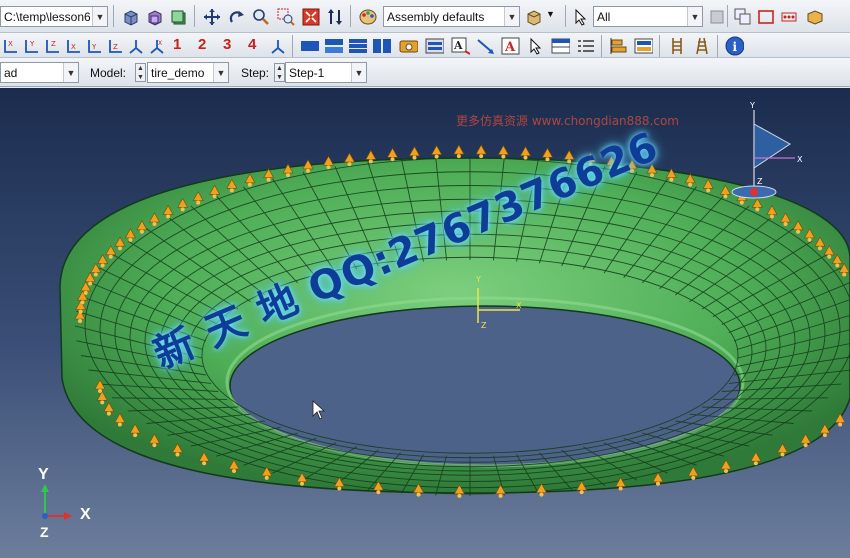 Image resolution: width=850 pixels, height=558 pixels. Describe the element at coordinates (742, 16) in the screenshot. I see `copy-select-icon` at that location.